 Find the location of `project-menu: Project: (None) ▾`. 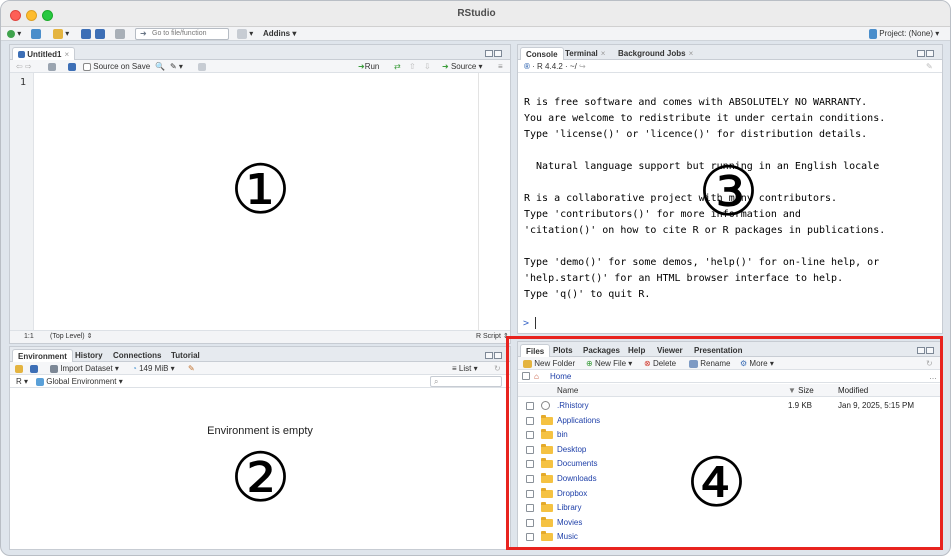

project-menu: Project: (None) ▾ is located at coordinates (904, 34).